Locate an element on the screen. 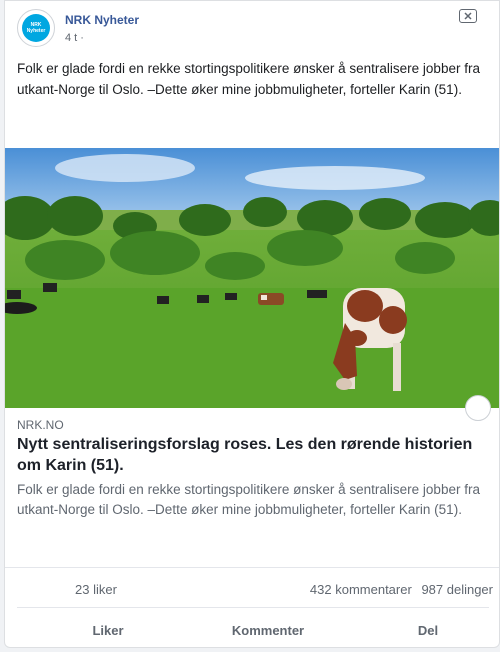 Image resolution: width=500 pixels, height=652 pixels. nrk-logo-icon: NRK Nyheter is located at coordinates (36, 28).